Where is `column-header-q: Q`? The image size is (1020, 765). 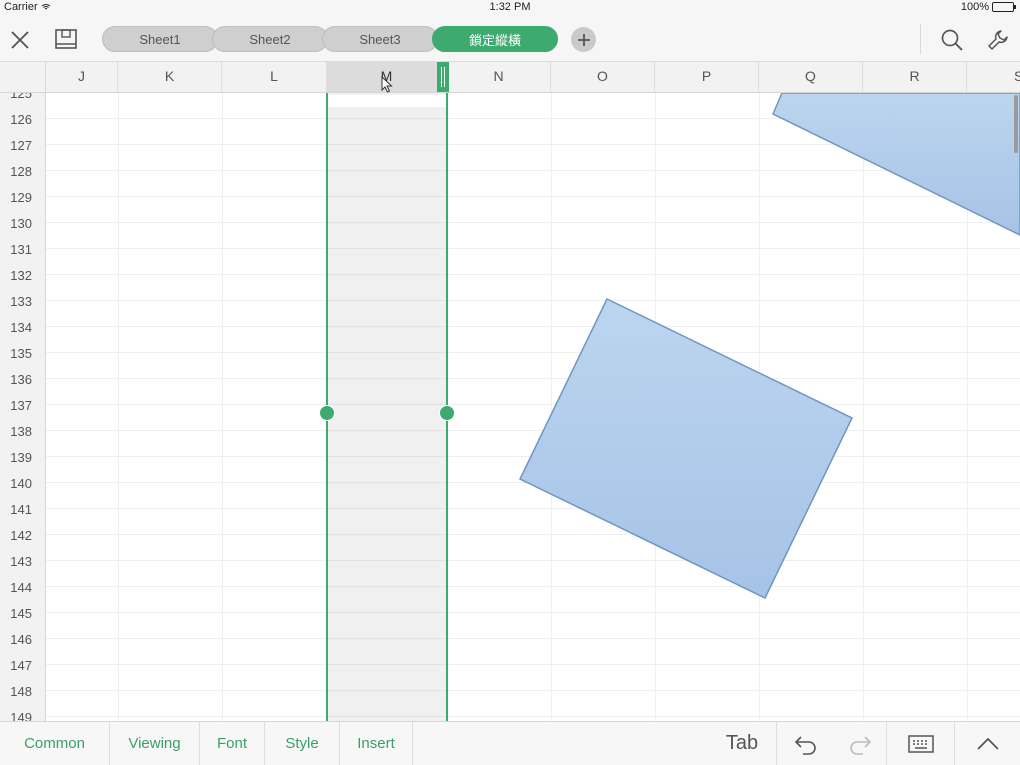
column-header-q: Q is located at coordinates (811, 77).